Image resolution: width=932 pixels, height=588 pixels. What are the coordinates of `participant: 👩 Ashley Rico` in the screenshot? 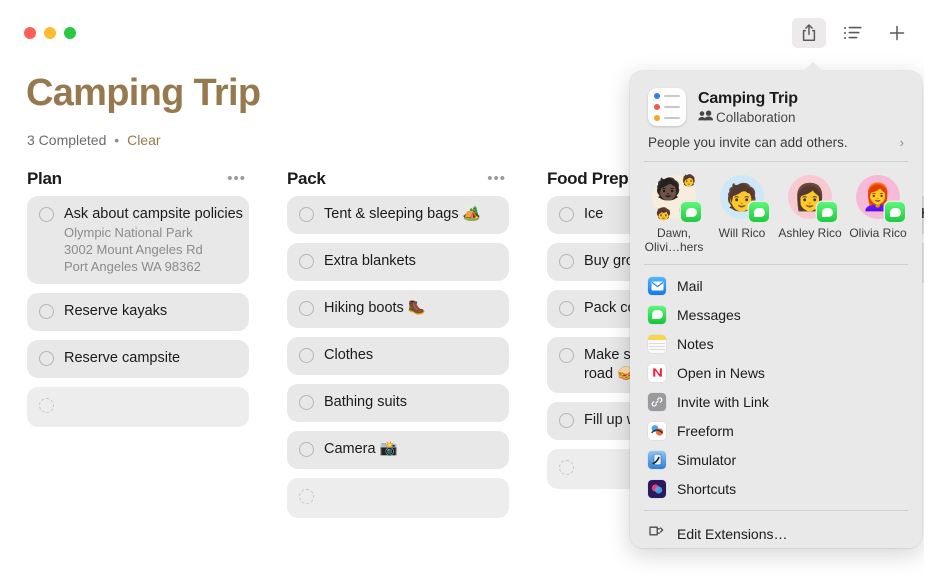 It's located at (810, 214).